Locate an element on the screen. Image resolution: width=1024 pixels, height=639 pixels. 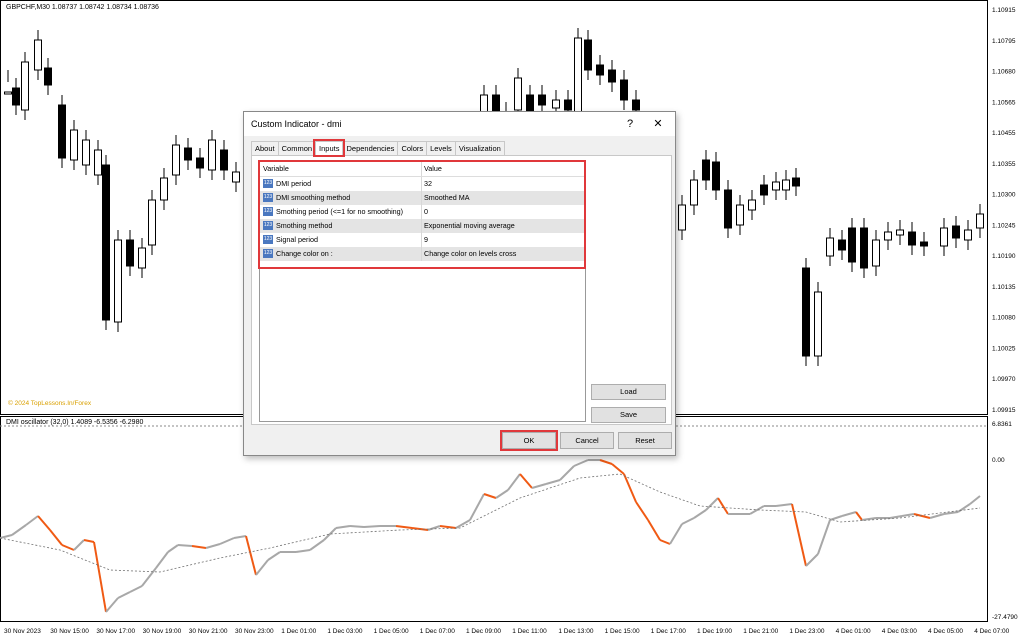
close-icon: ✕ is located at coordinates (658, 124).